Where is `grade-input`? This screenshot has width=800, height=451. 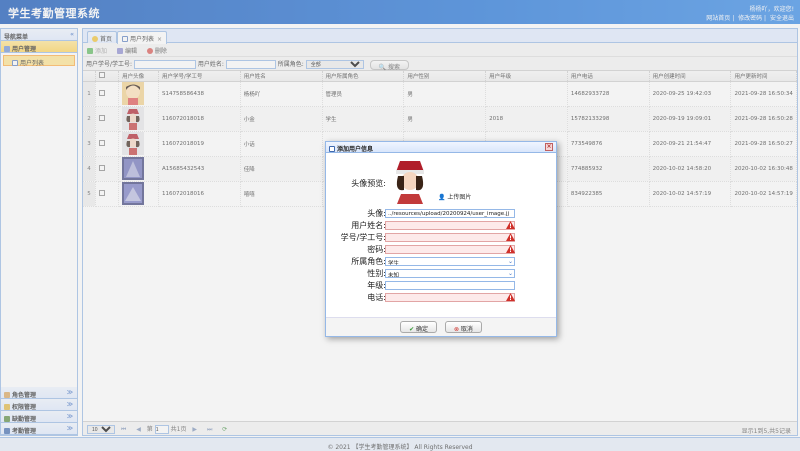 grade-input is located at coordinates (450, 285).